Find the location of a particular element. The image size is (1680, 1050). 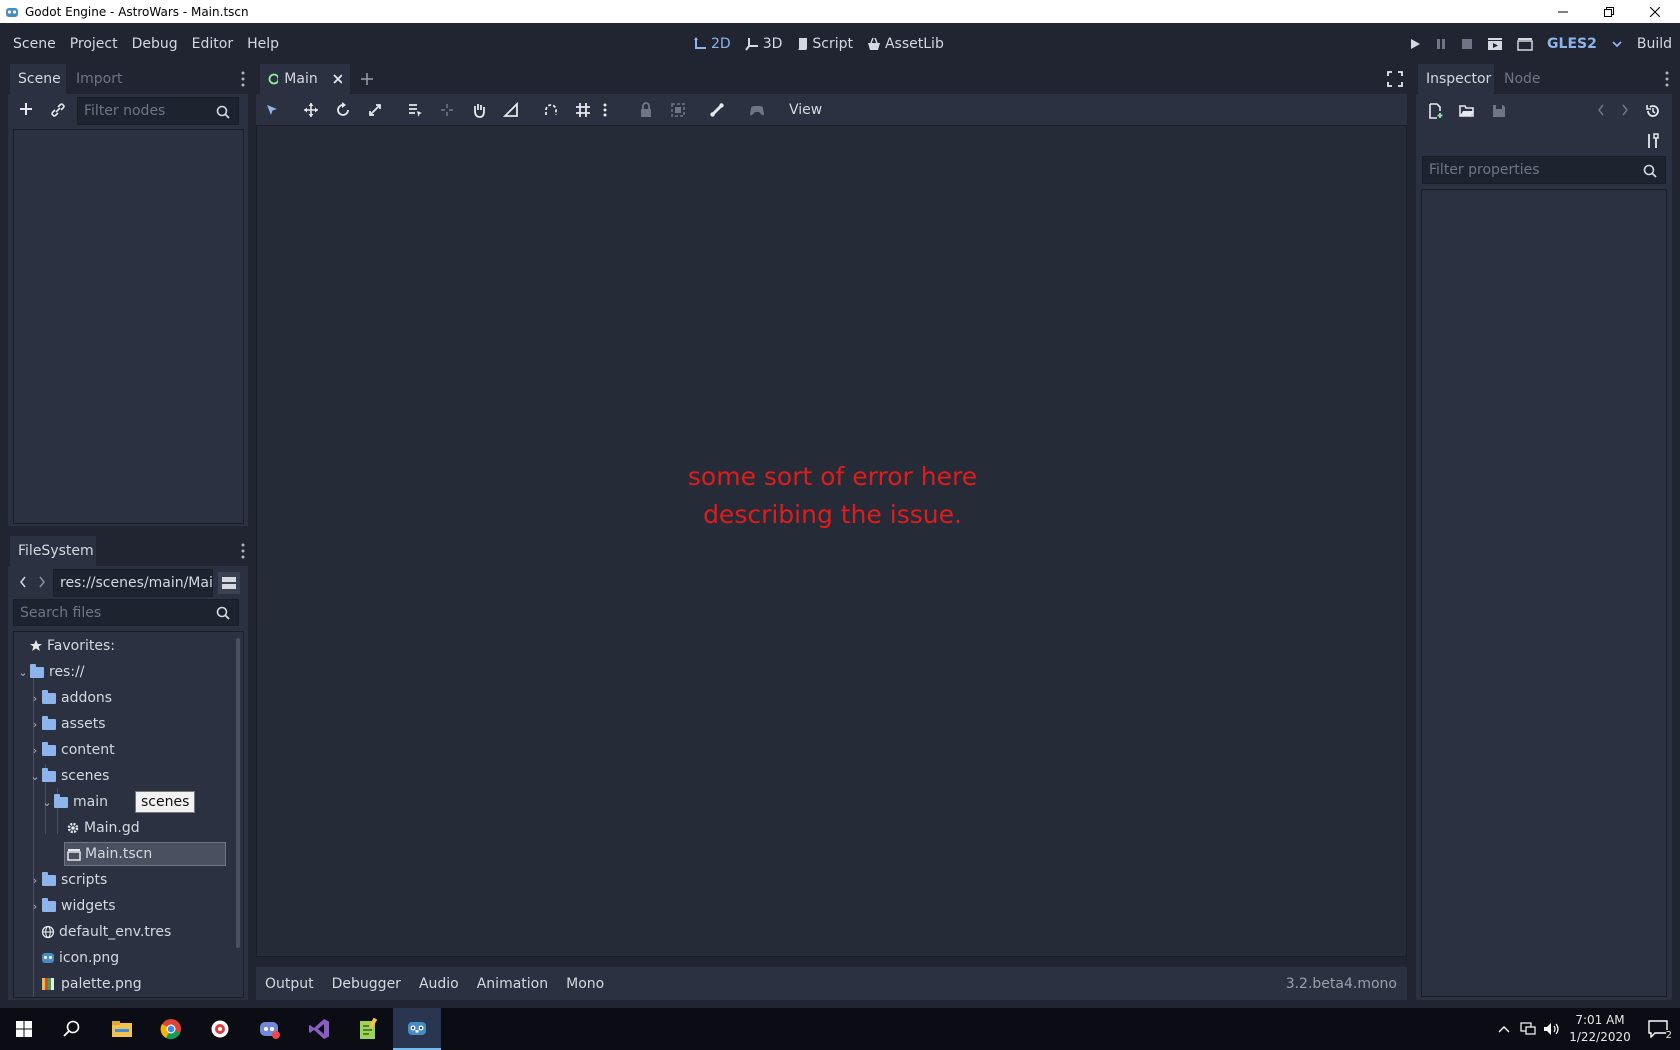

build-button: Build is located at coordinates (1654, 44).